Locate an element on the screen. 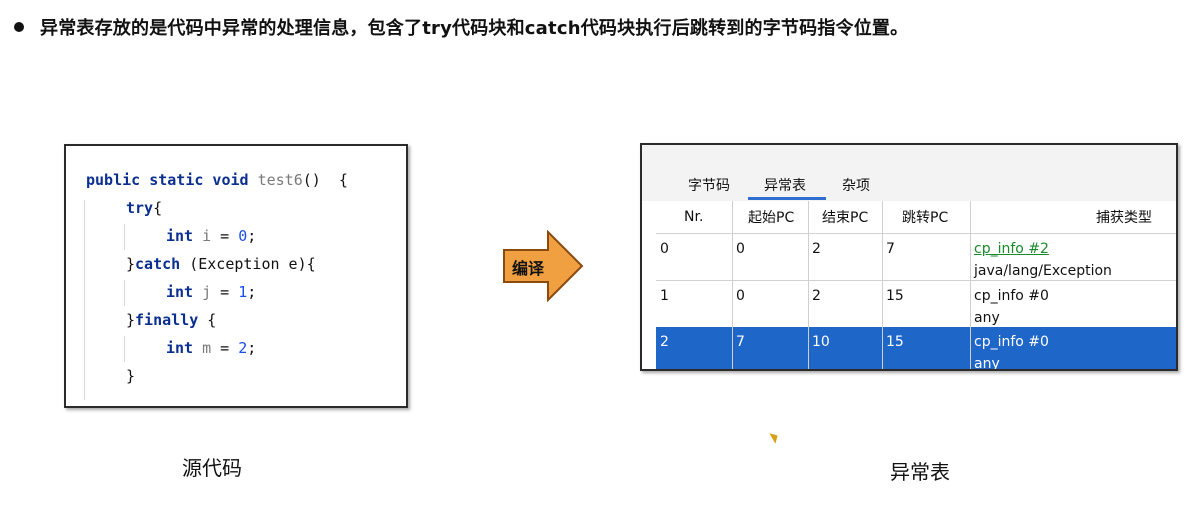 The height and width of the screenshot is (506, 1200). tab-bar: 字节码 异常表 杂项 is located at coordinates (909, 173).